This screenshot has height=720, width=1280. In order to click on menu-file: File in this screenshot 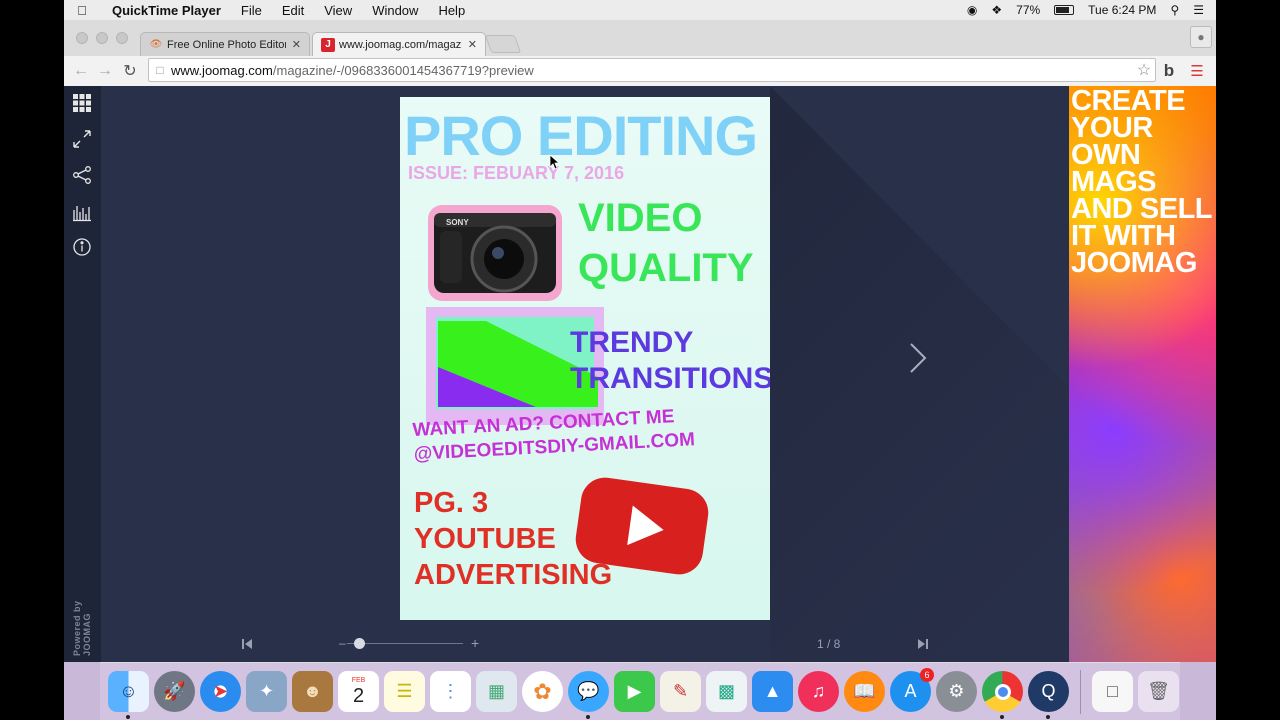, I will do `click(251, 10)`.